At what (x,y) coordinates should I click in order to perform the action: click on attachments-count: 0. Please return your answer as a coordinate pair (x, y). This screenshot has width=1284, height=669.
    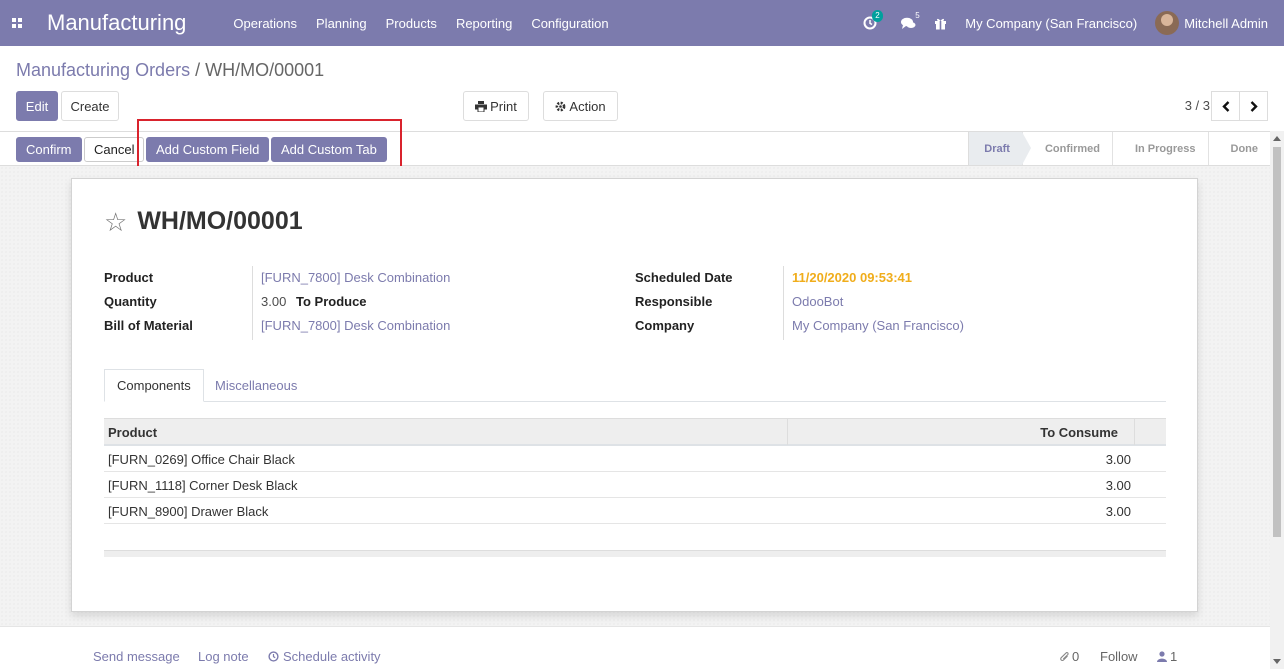
    Looking at the image, I should click on (1076, 656).